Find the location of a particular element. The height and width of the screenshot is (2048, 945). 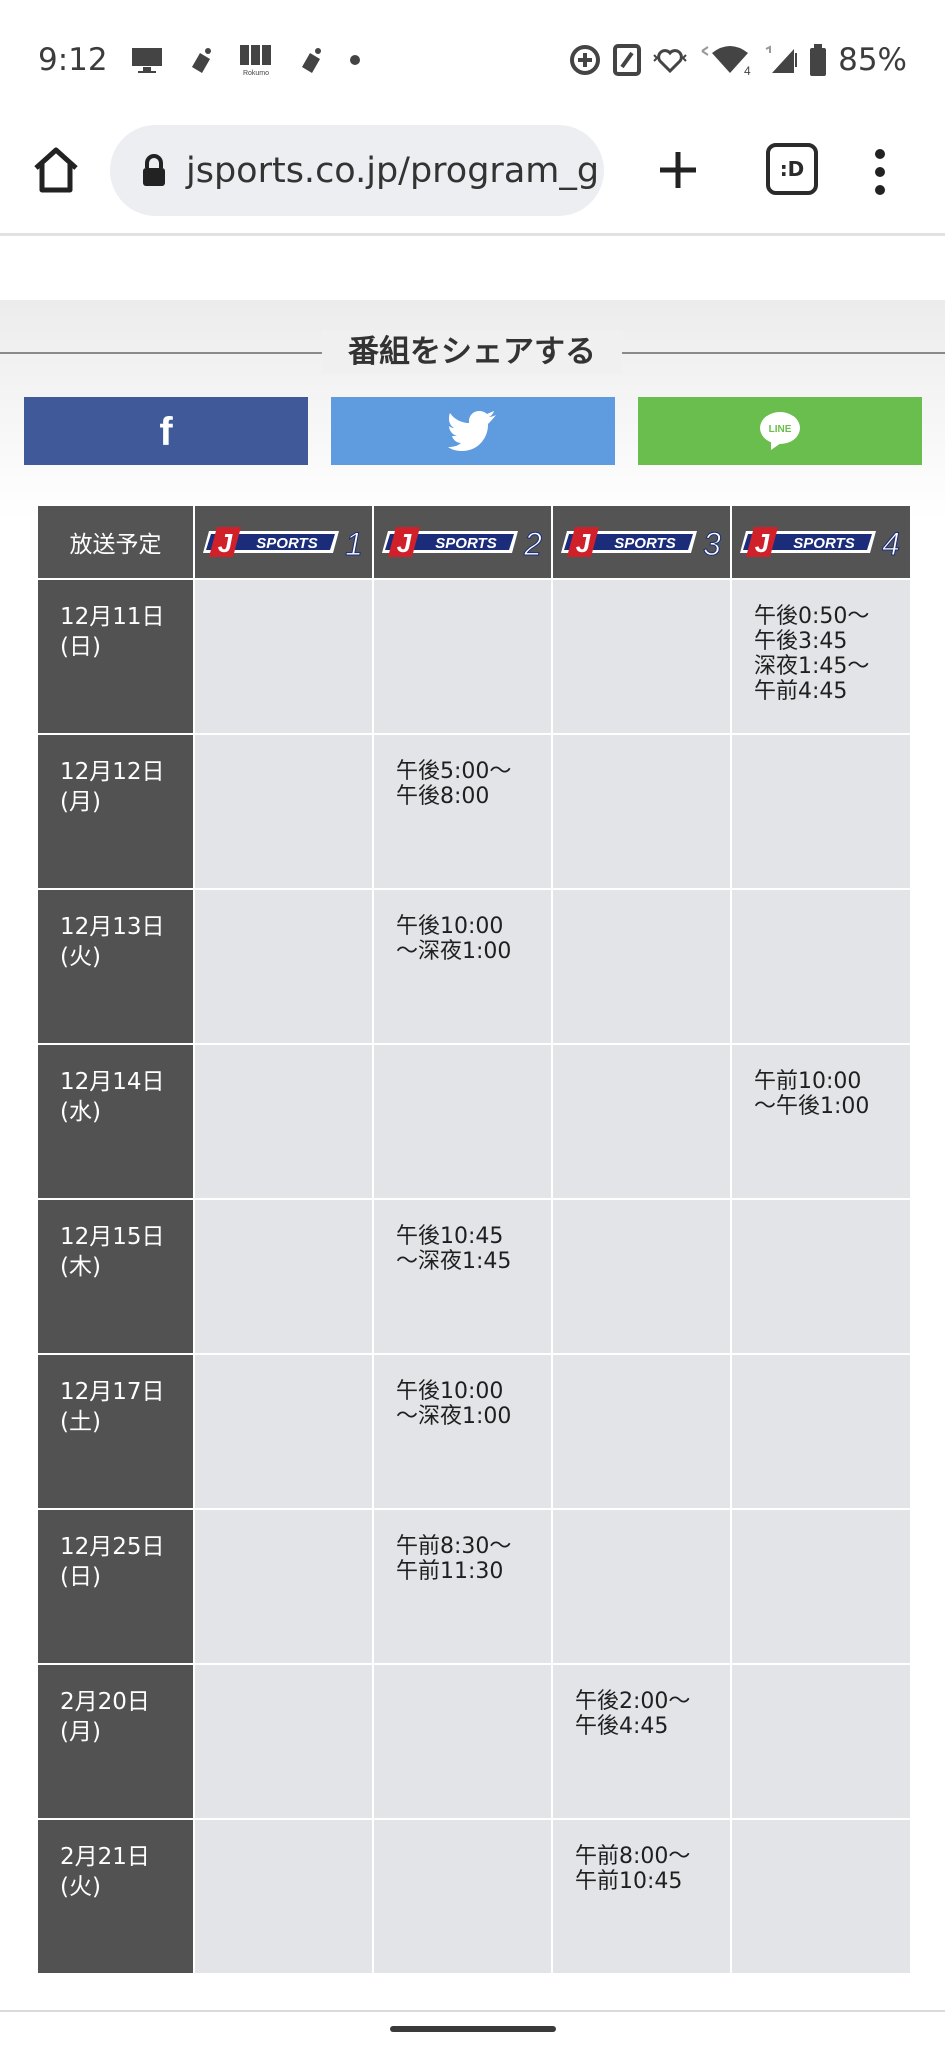

time-slot-text: 午後0:50～ is located at coordinates (812, 616).